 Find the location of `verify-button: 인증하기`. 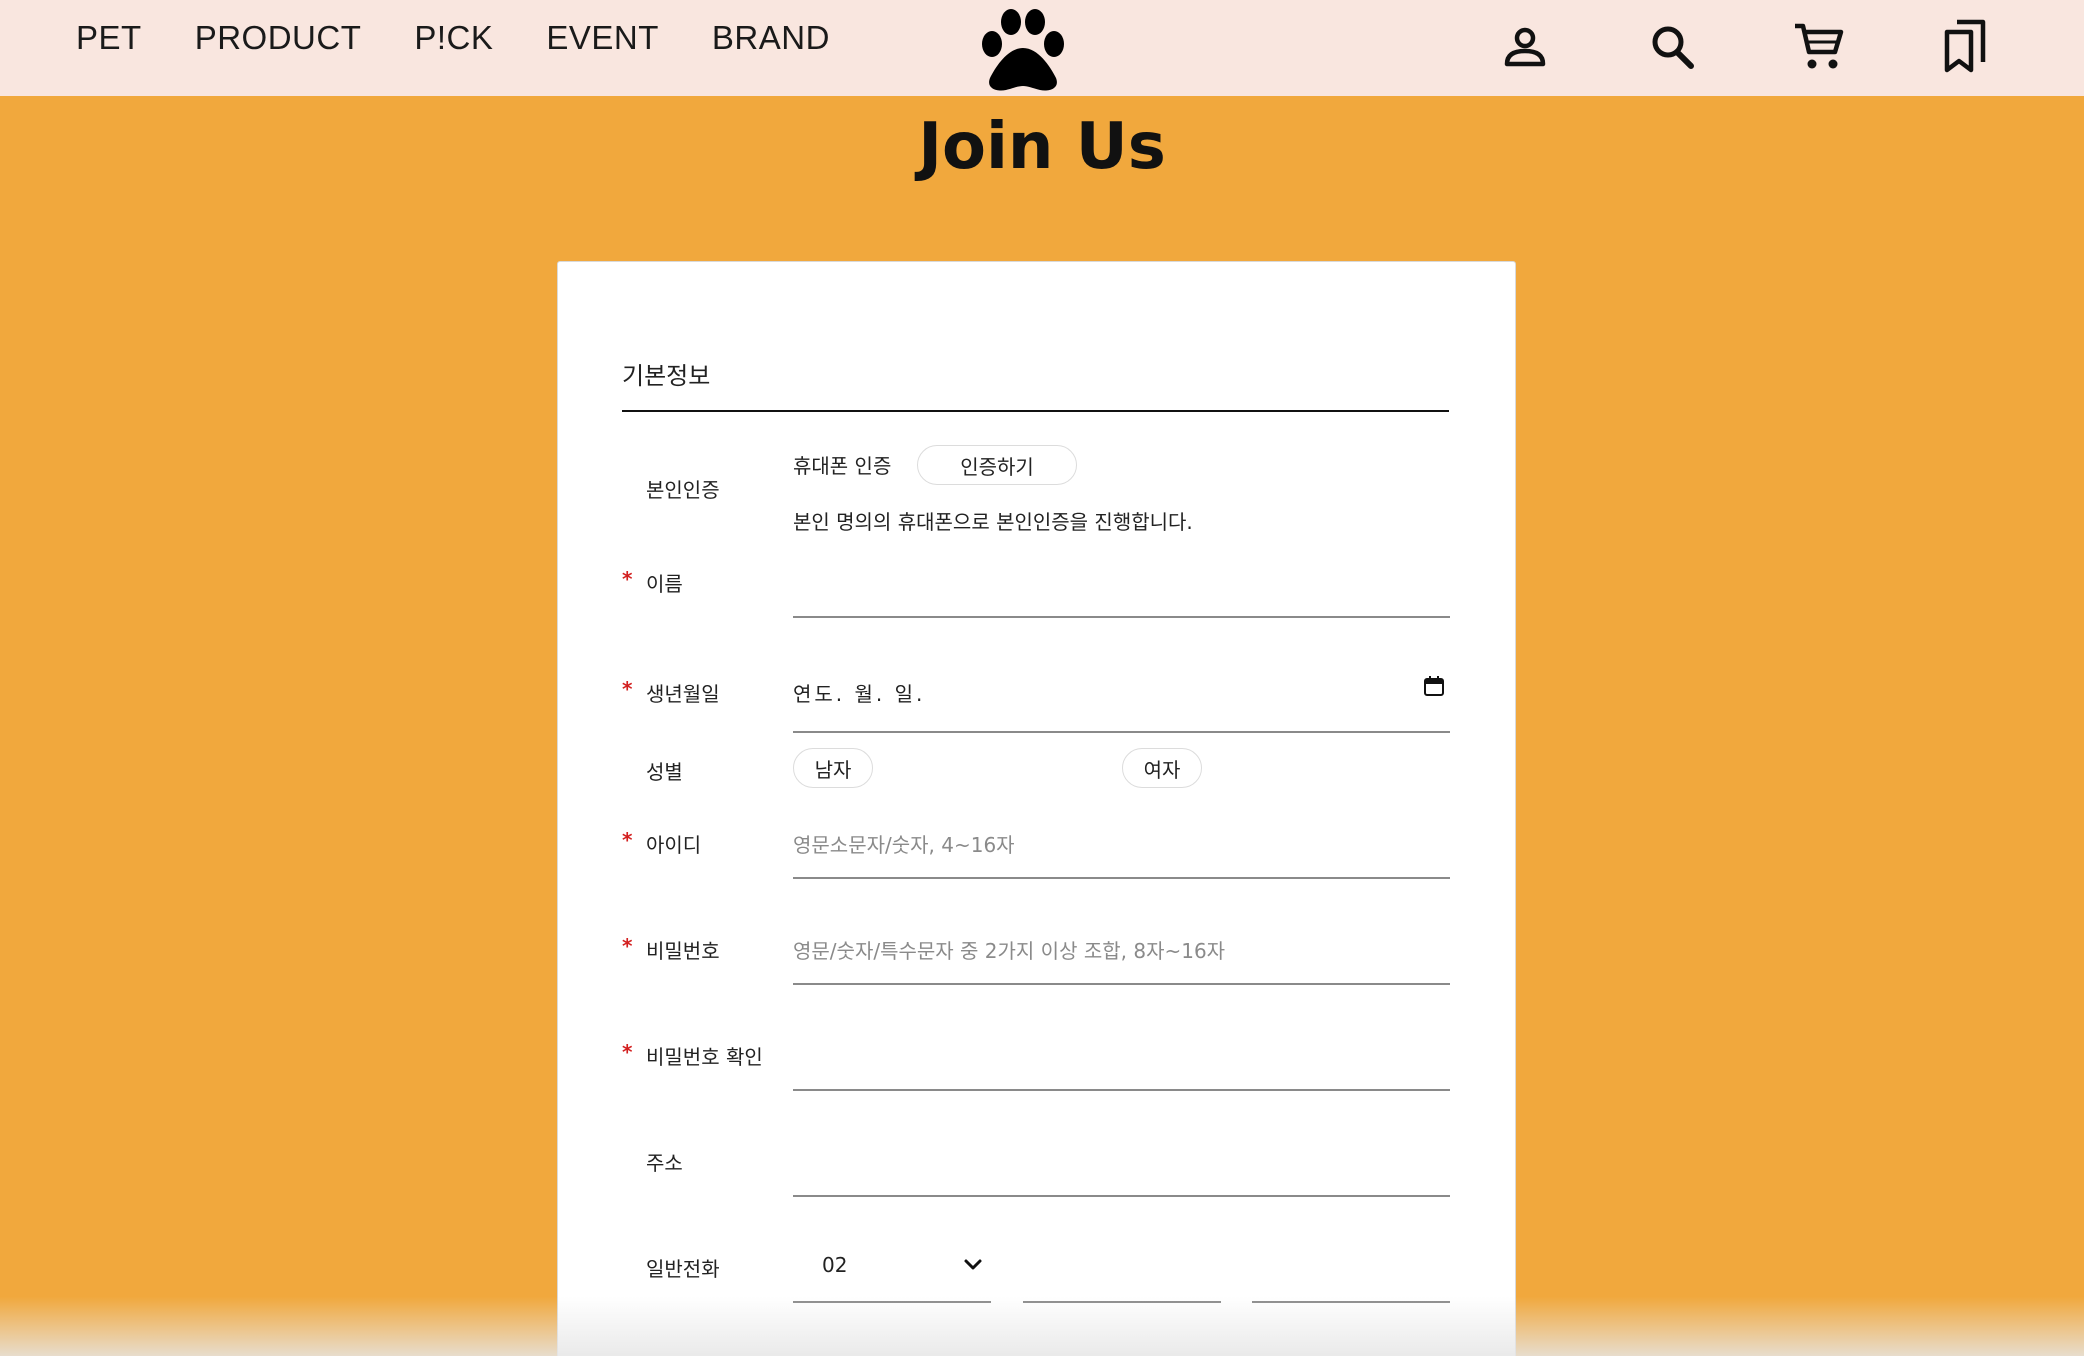

verify-button: 인증하기 is located at coordinates (997, 465).